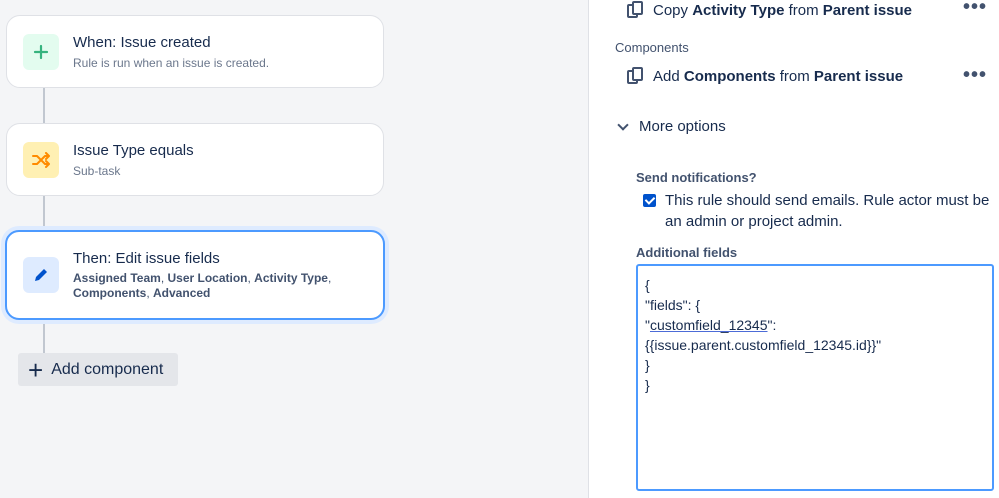 The image size is (999, 498). I want to click on additional-fields-label: Additional fields, so click(687, 252).